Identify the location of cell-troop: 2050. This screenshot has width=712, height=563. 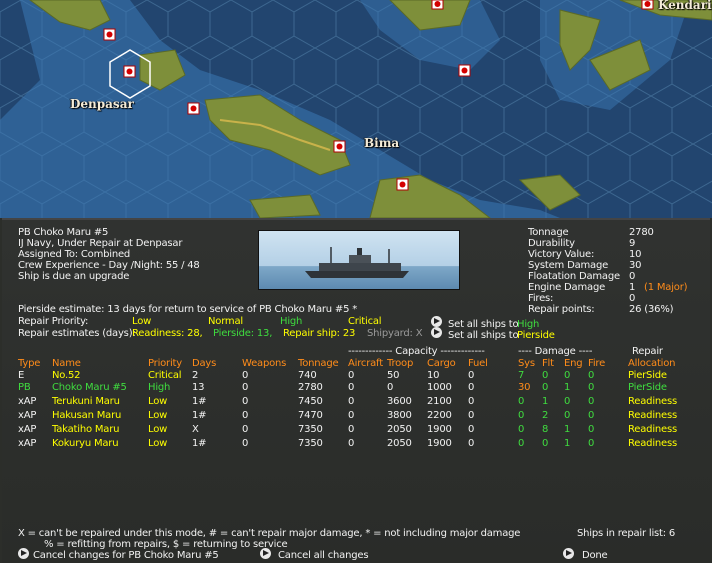
(399, 429).